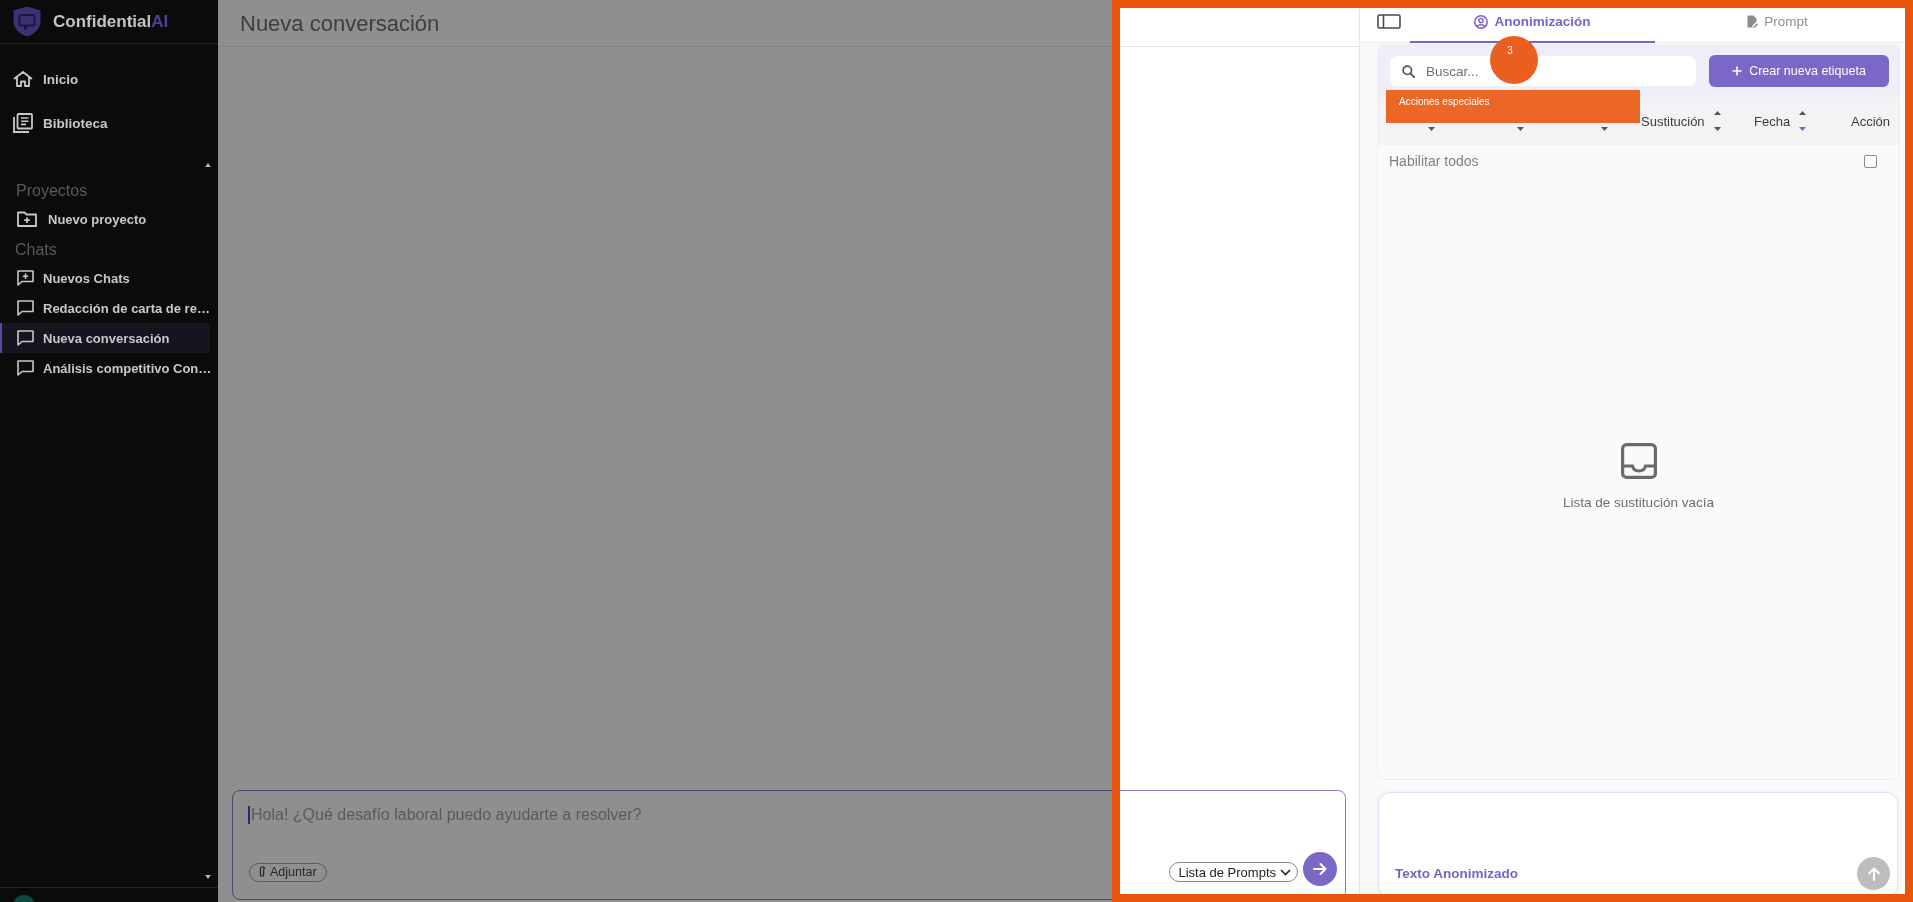 This screenshot has height=902, width=1913. What do you see at coordinates (1870, 161) in the screenshot?
I see `enable-all-checkbox` at bounding box center [1870, 161].